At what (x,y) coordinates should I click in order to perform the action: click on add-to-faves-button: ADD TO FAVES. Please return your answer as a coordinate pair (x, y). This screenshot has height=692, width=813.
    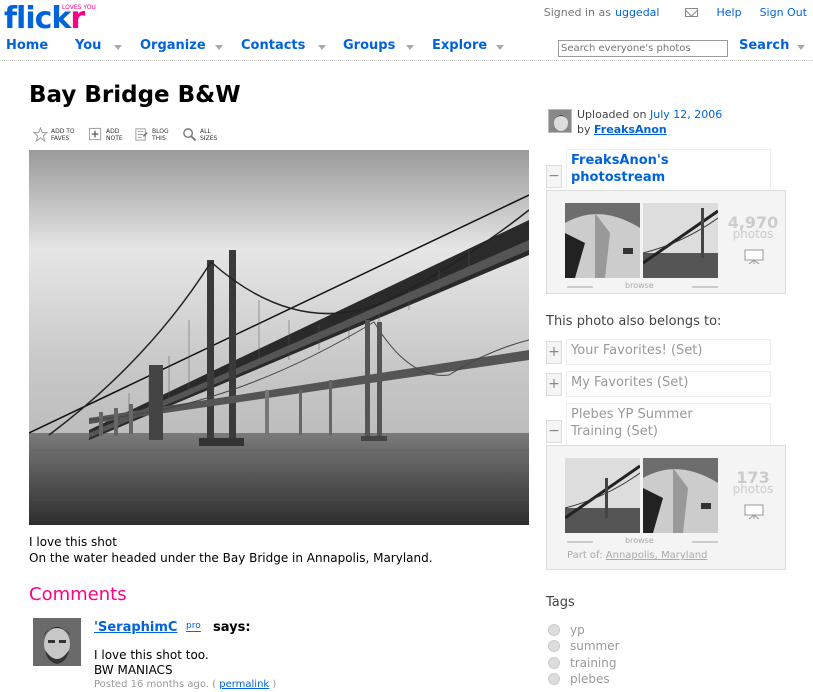
    Looking at the image, I should click on (54, 134).